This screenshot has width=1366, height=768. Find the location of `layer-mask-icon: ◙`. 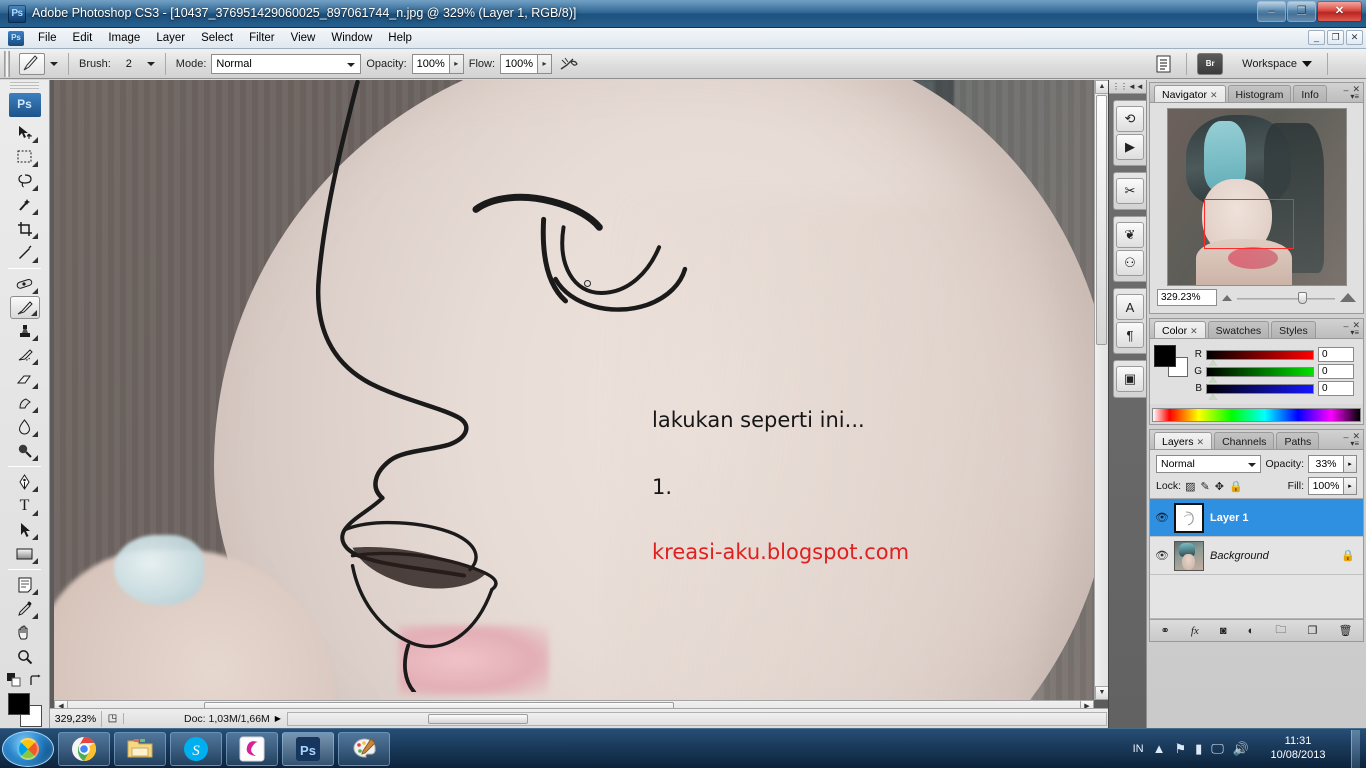

layer-mask-icon: ◙ is located at coordinates (1223, 631).